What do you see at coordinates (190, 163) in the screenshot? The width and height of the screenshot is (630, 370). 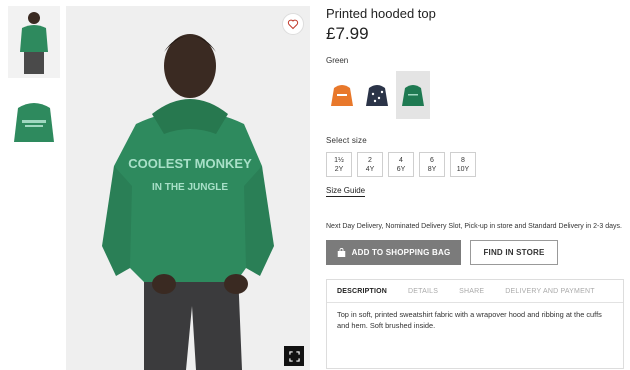 I see `hoodie-print-line1: COOLEST MONKEY` at bounding box center [190, 163].